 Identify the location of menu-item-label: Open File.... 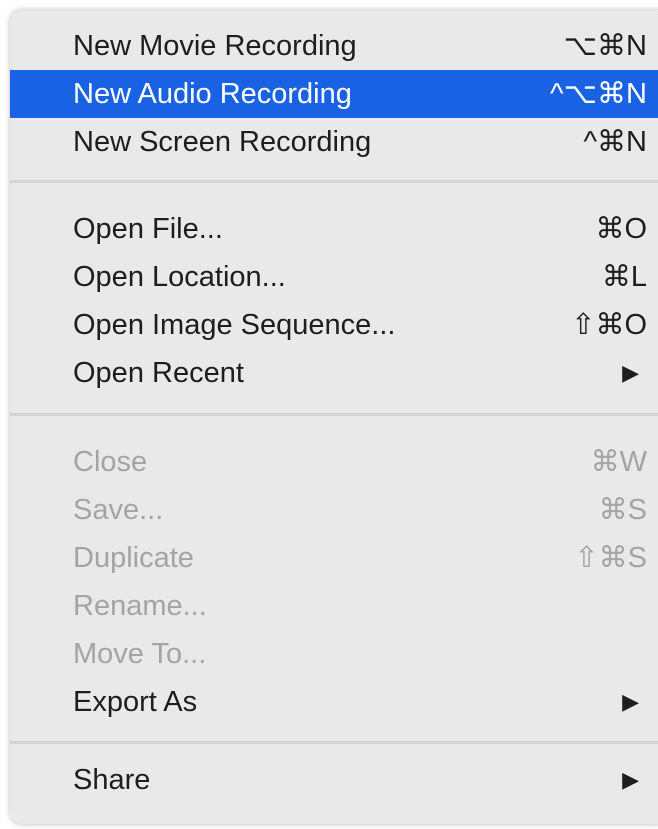
(148, 229).